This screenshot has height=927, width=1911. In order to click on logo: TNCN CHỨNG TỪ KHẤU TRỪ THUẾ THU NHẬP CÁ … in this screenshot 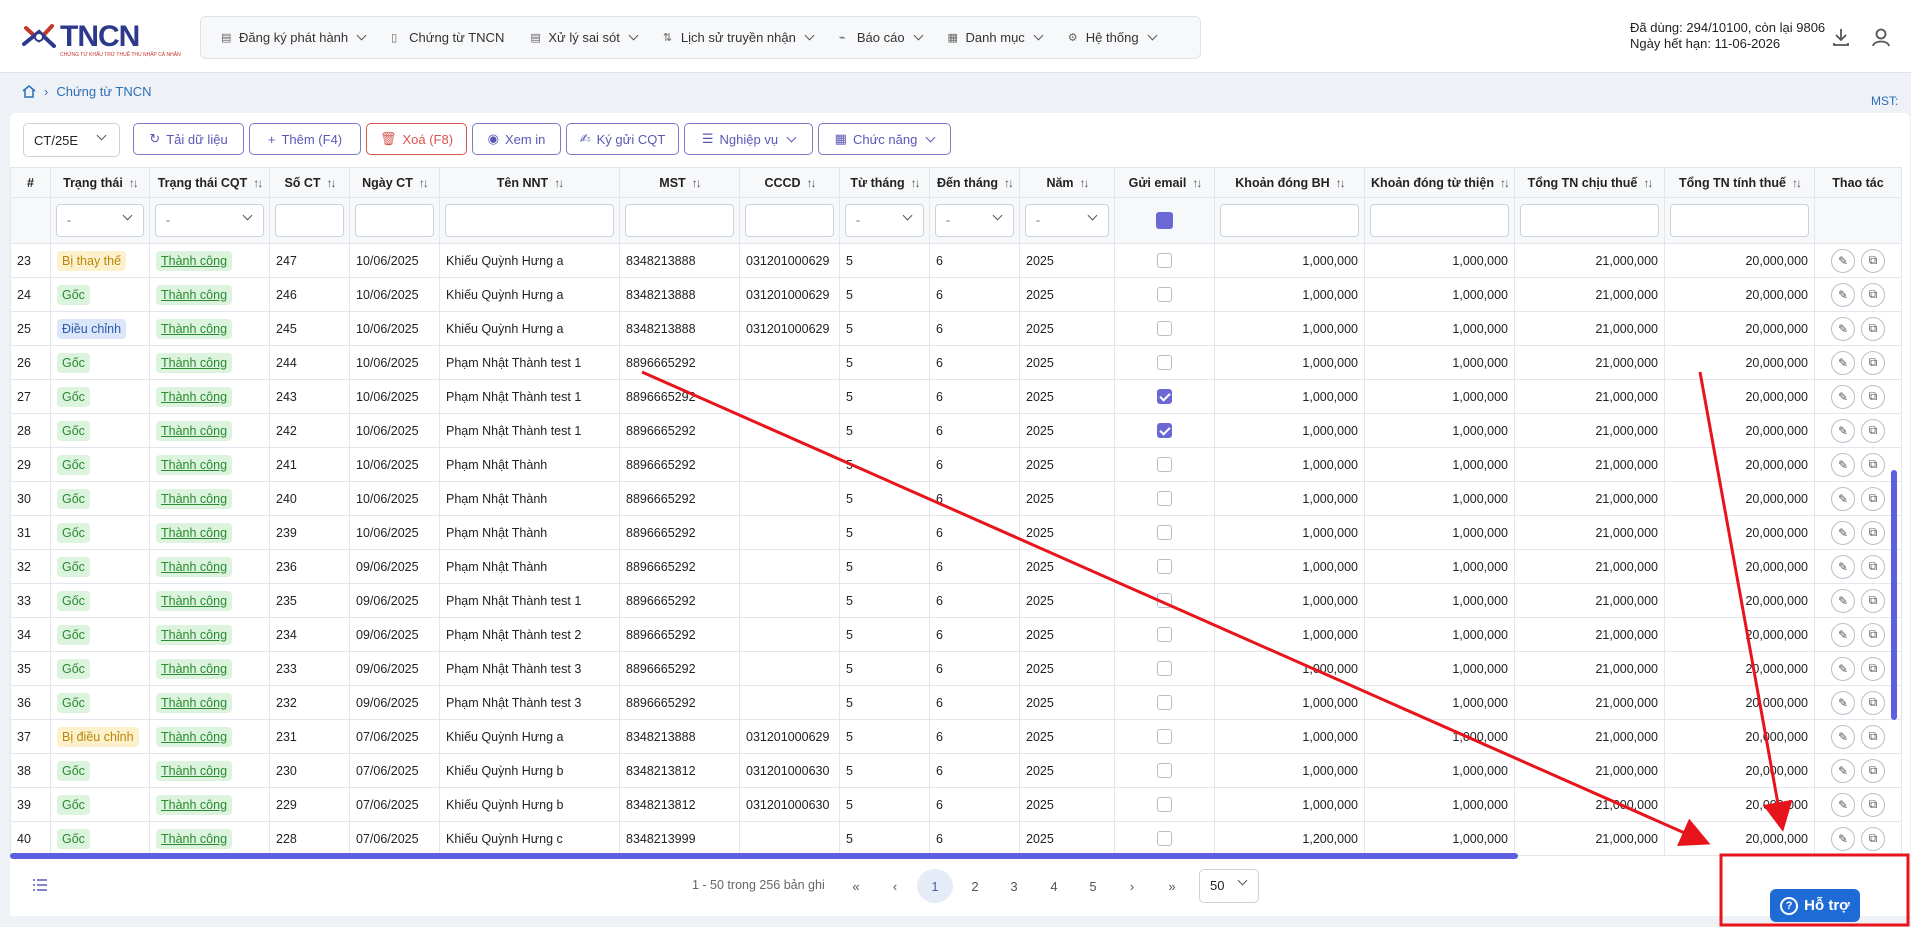, I will do `click(100, 38)`.